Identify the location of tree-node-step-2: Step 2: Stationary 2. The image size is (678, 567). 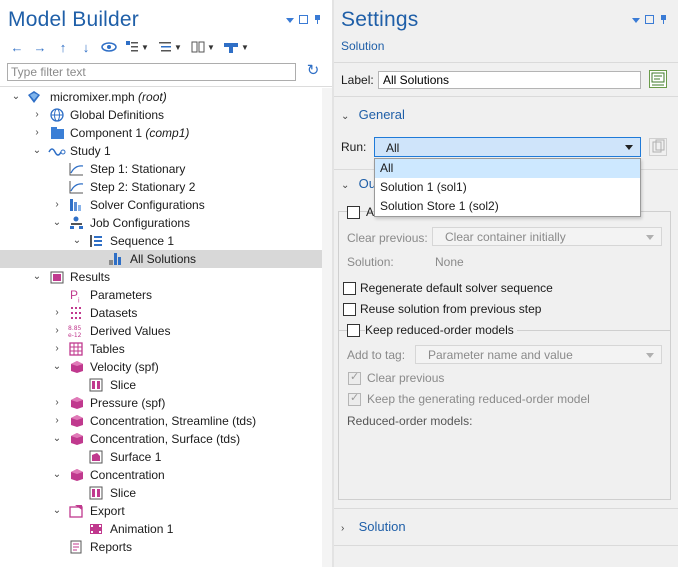
(161, 187).